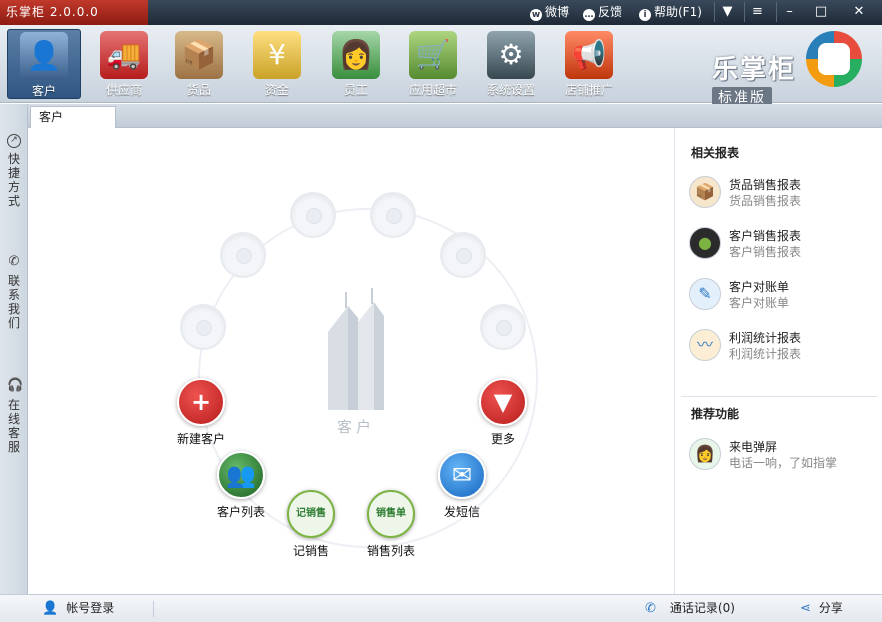  Describe the element at coordinates (14, 349) in the screenshot. I see `left-sidebar: ↗ 快捷方式 ✆ 联系我们 🎧 在线客服` at that location.